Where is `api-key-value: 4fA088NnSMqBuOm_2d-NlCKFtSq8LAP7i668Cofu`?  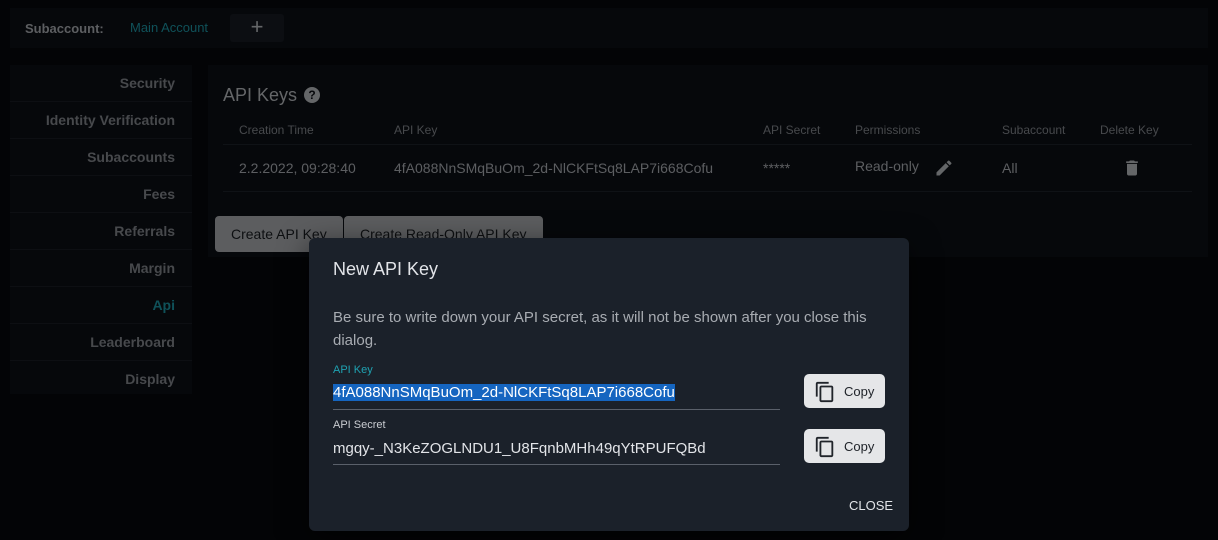
api-key-value: 4fA088NnSMqBuOm_2d-NlCKFtSq8LAP7i668Cofu is located at coordinates (504, 392).